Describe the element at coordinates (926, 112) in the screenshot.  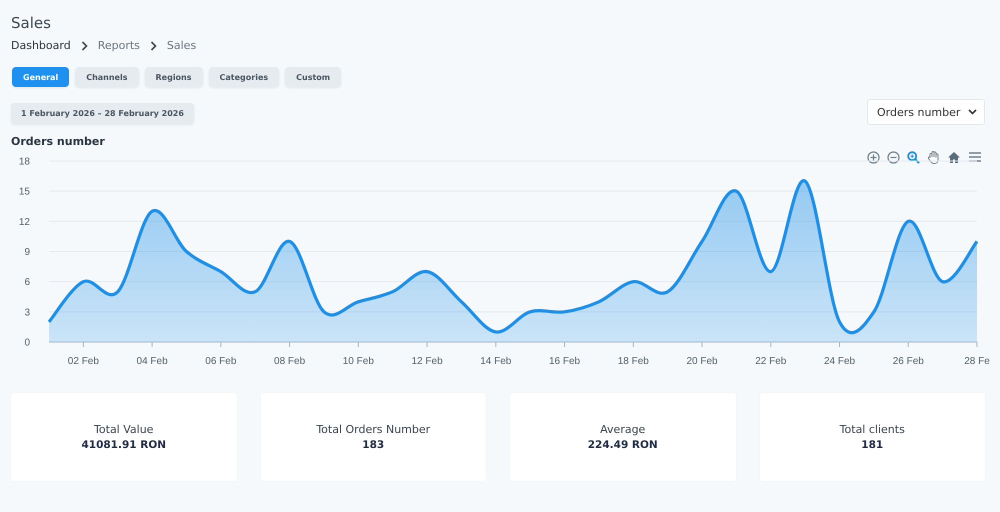
I see `metric-select: Orders number` at that location.